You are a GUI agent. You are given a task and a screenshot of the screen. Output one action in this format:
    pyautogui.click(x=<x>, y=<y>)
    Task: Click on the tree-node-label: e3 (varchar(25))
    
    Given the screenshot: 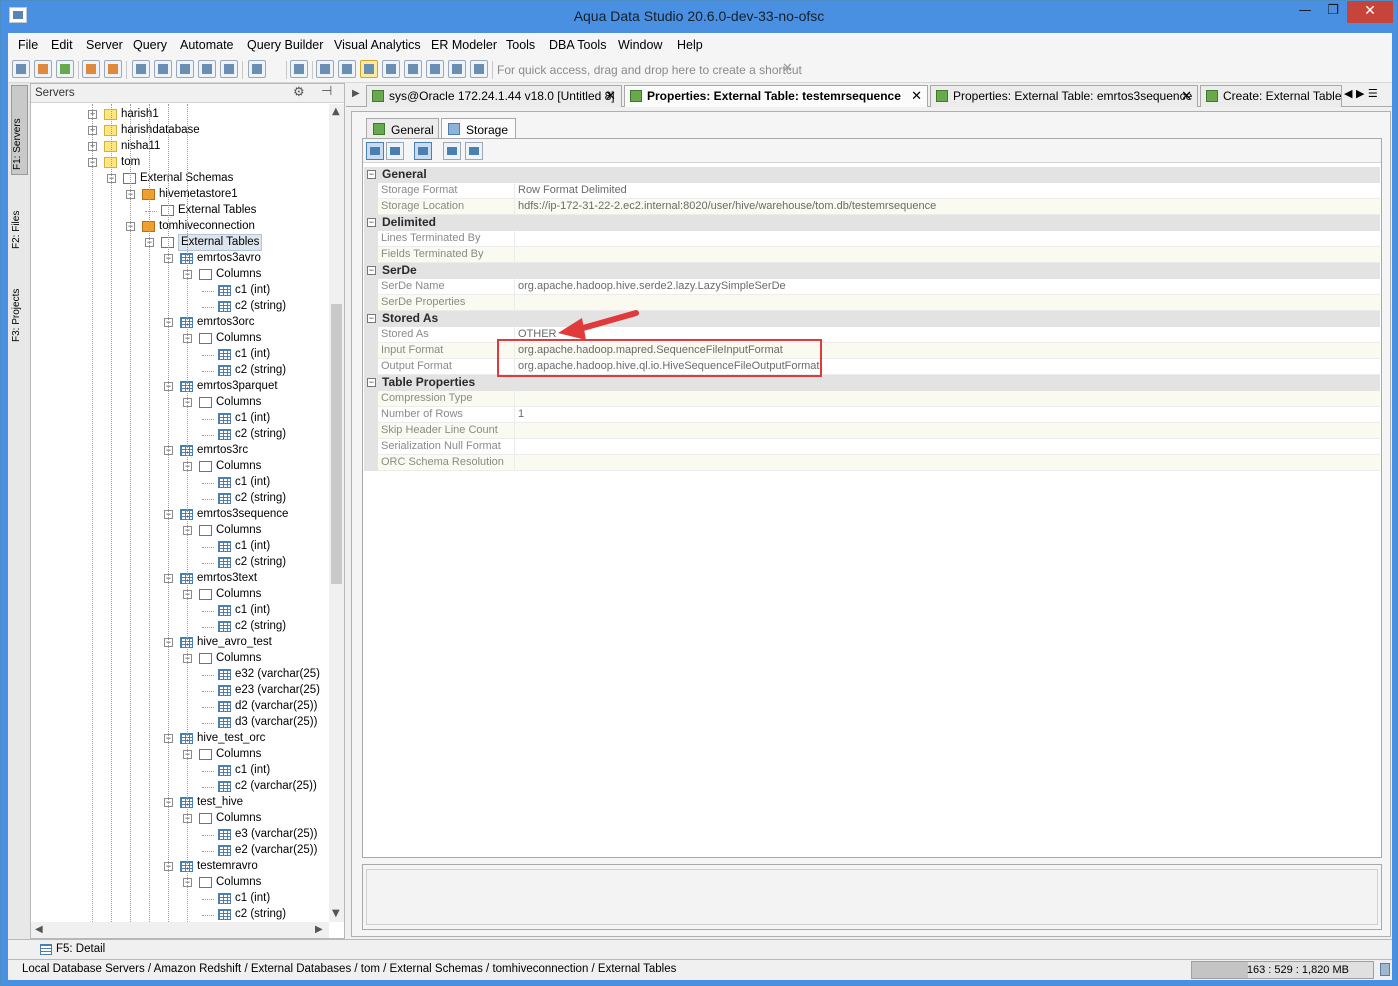 What is the action you would take?
    pyautogui.click(x=276, y=834)
    